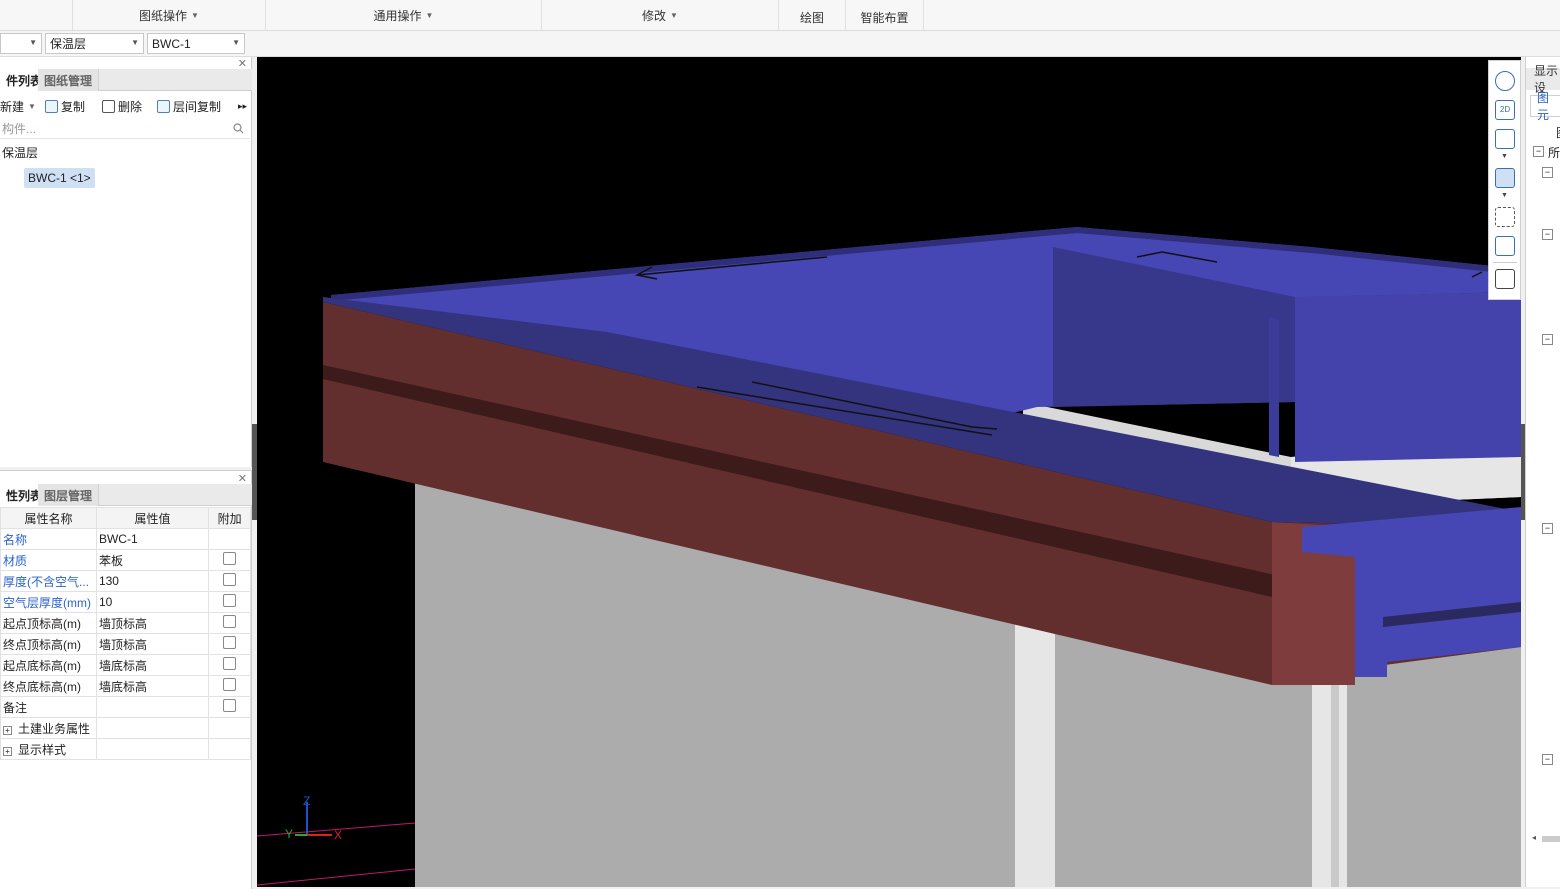 The image size is (1560, 889). I want to click on property-name: 起点顶标高(m), so click(48, 623).